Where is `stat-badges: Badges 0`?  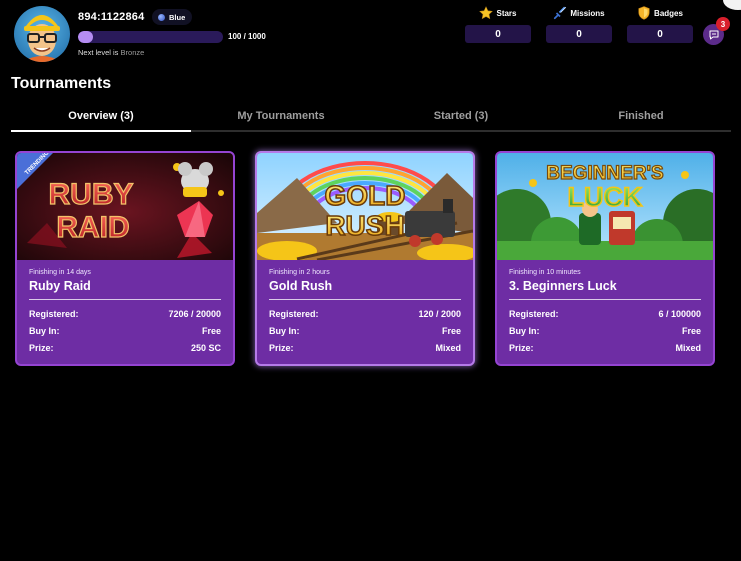
stat-badges: Badges 0 is located at coordinates (660, 24).